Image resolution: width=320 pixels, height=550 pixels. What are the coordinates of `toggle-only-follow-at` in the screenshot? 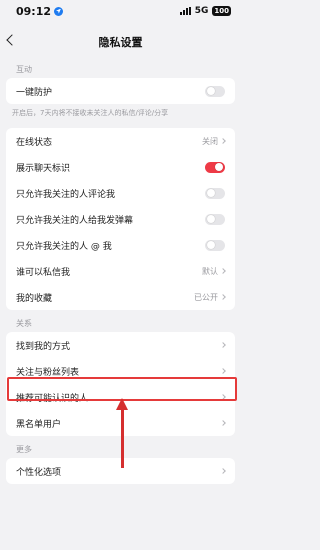 It's located at (215, 245).